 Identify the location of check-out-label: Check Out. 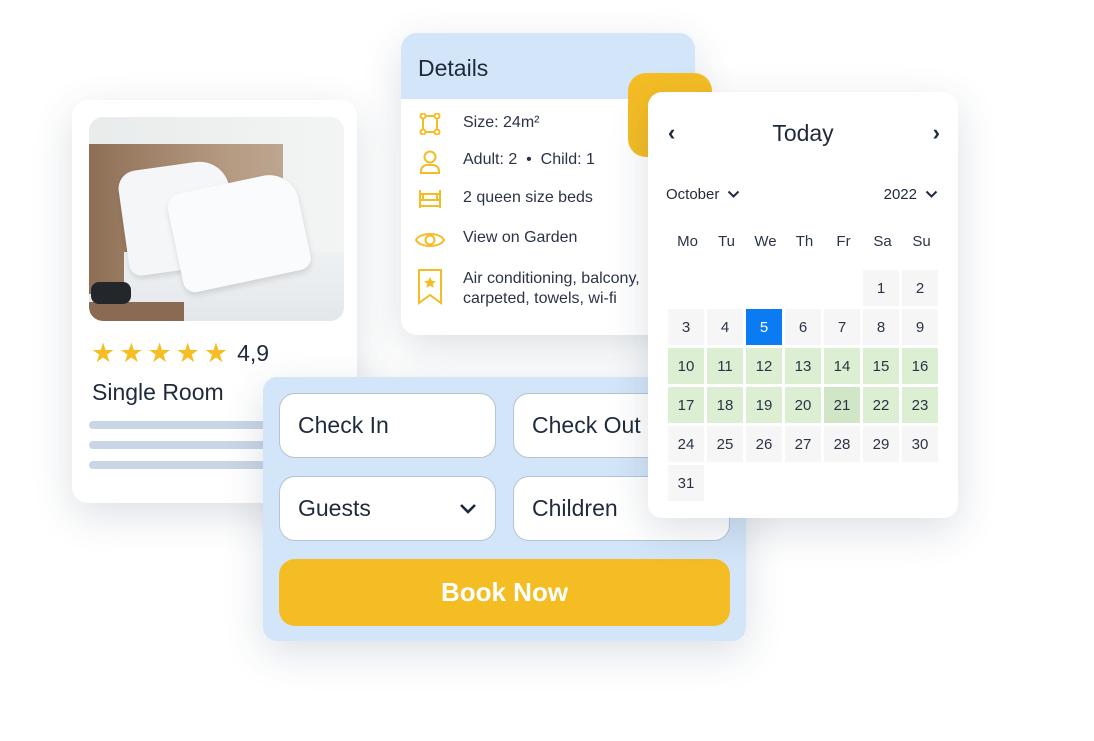
(586, 425).